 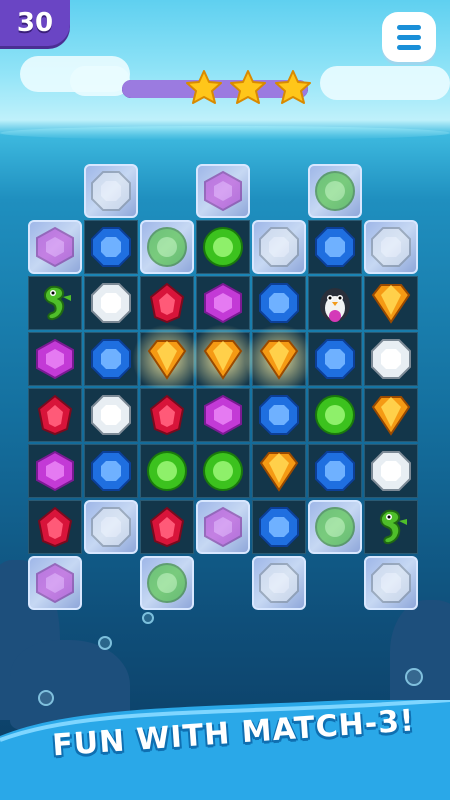 What do you see at coordinates (225, 133) in the screenshot?
I see `water-surface` at bounding box center [225, 133].